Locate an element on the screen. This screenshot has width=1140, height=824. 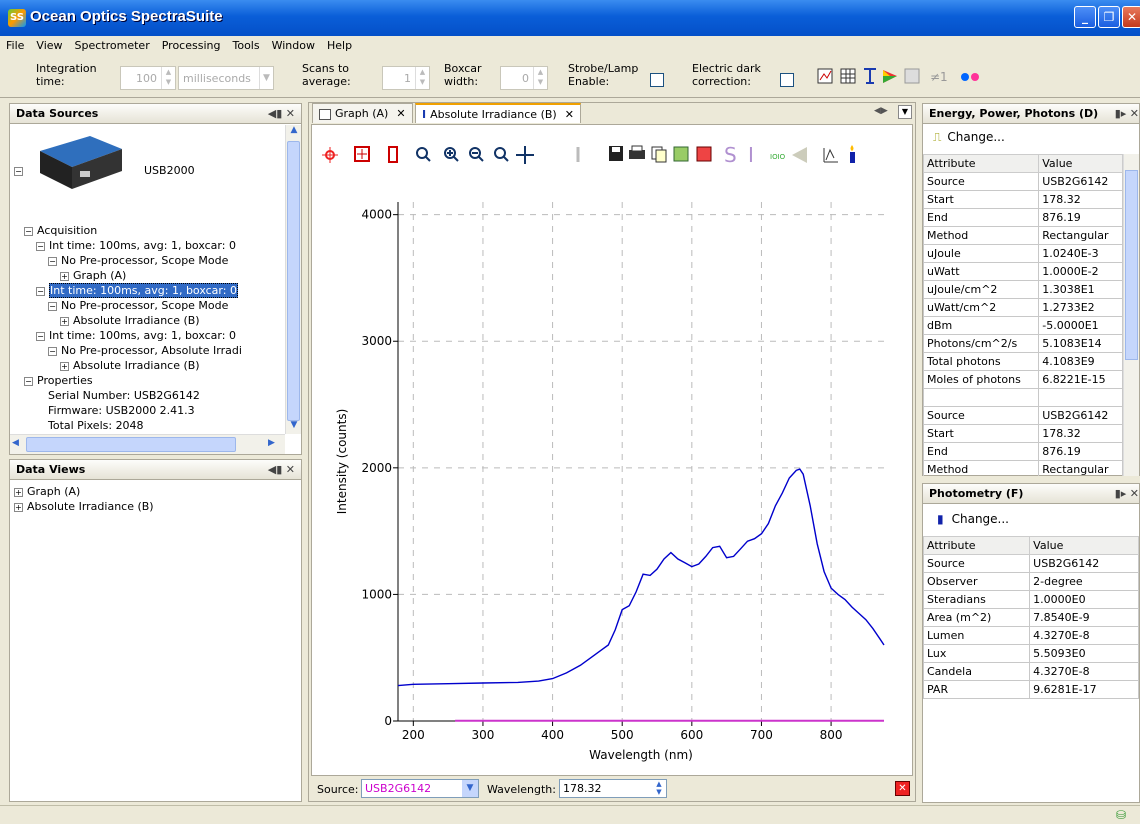
zoom-fit-icon is located at coordinates (423, 154).